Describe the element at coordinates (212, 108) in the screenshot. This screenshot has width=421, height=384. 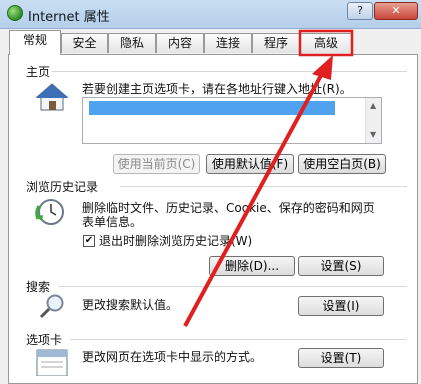
I see `homepage-url-redacted` at that location.